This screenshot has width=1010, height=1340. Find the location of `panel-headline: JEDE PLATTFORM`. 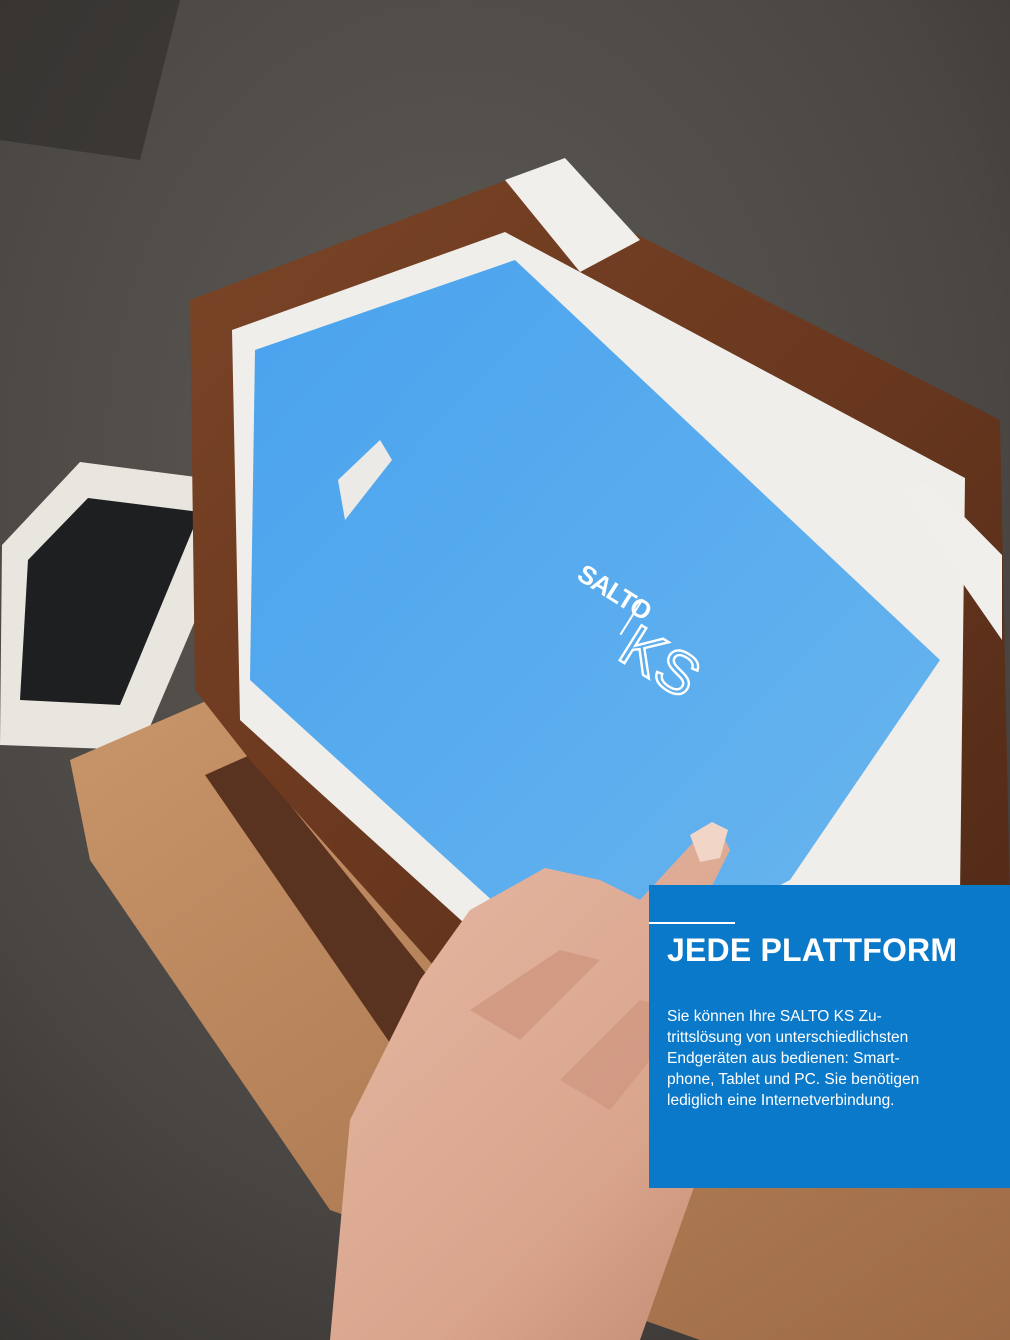

panel-headline: JEDE PLATTFORM is located at coordinates (812, 950).